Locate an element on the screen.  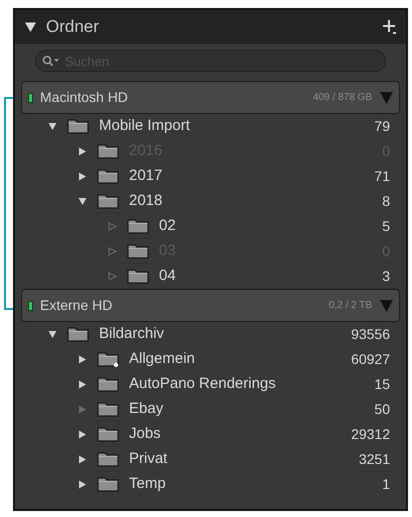
photo-count: 5 is located at coordinates (386, 226).